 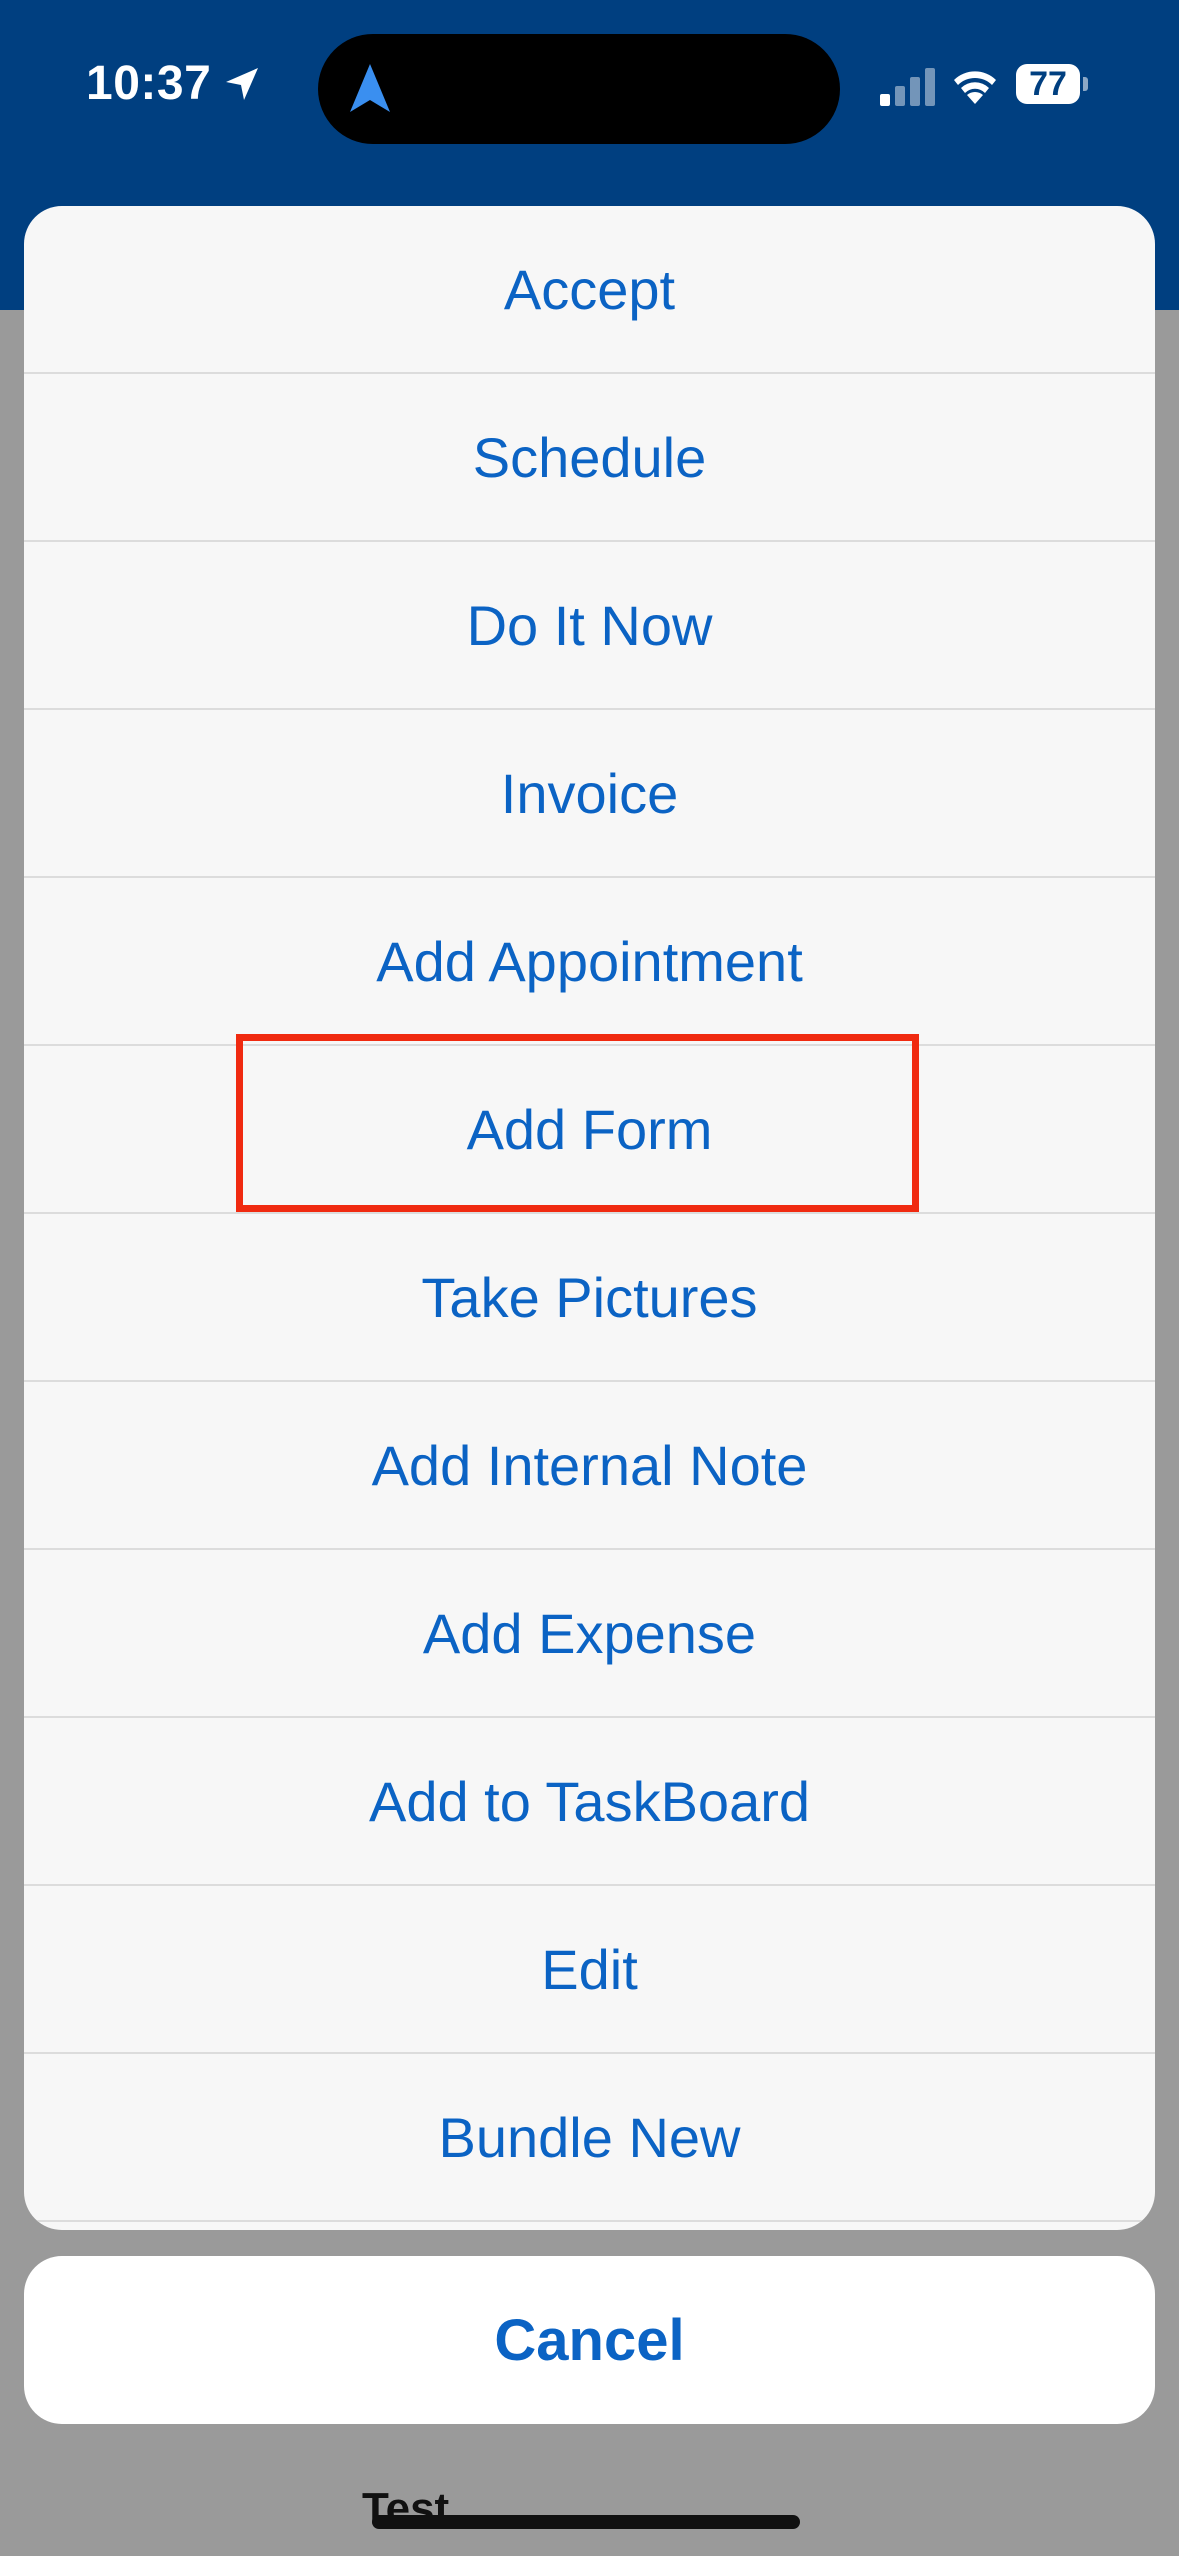 What do you see at coordinates (589, 962) in the screenshot?
I see `action-add-appointment: Add Appointment` at bounding box center [589, 962].